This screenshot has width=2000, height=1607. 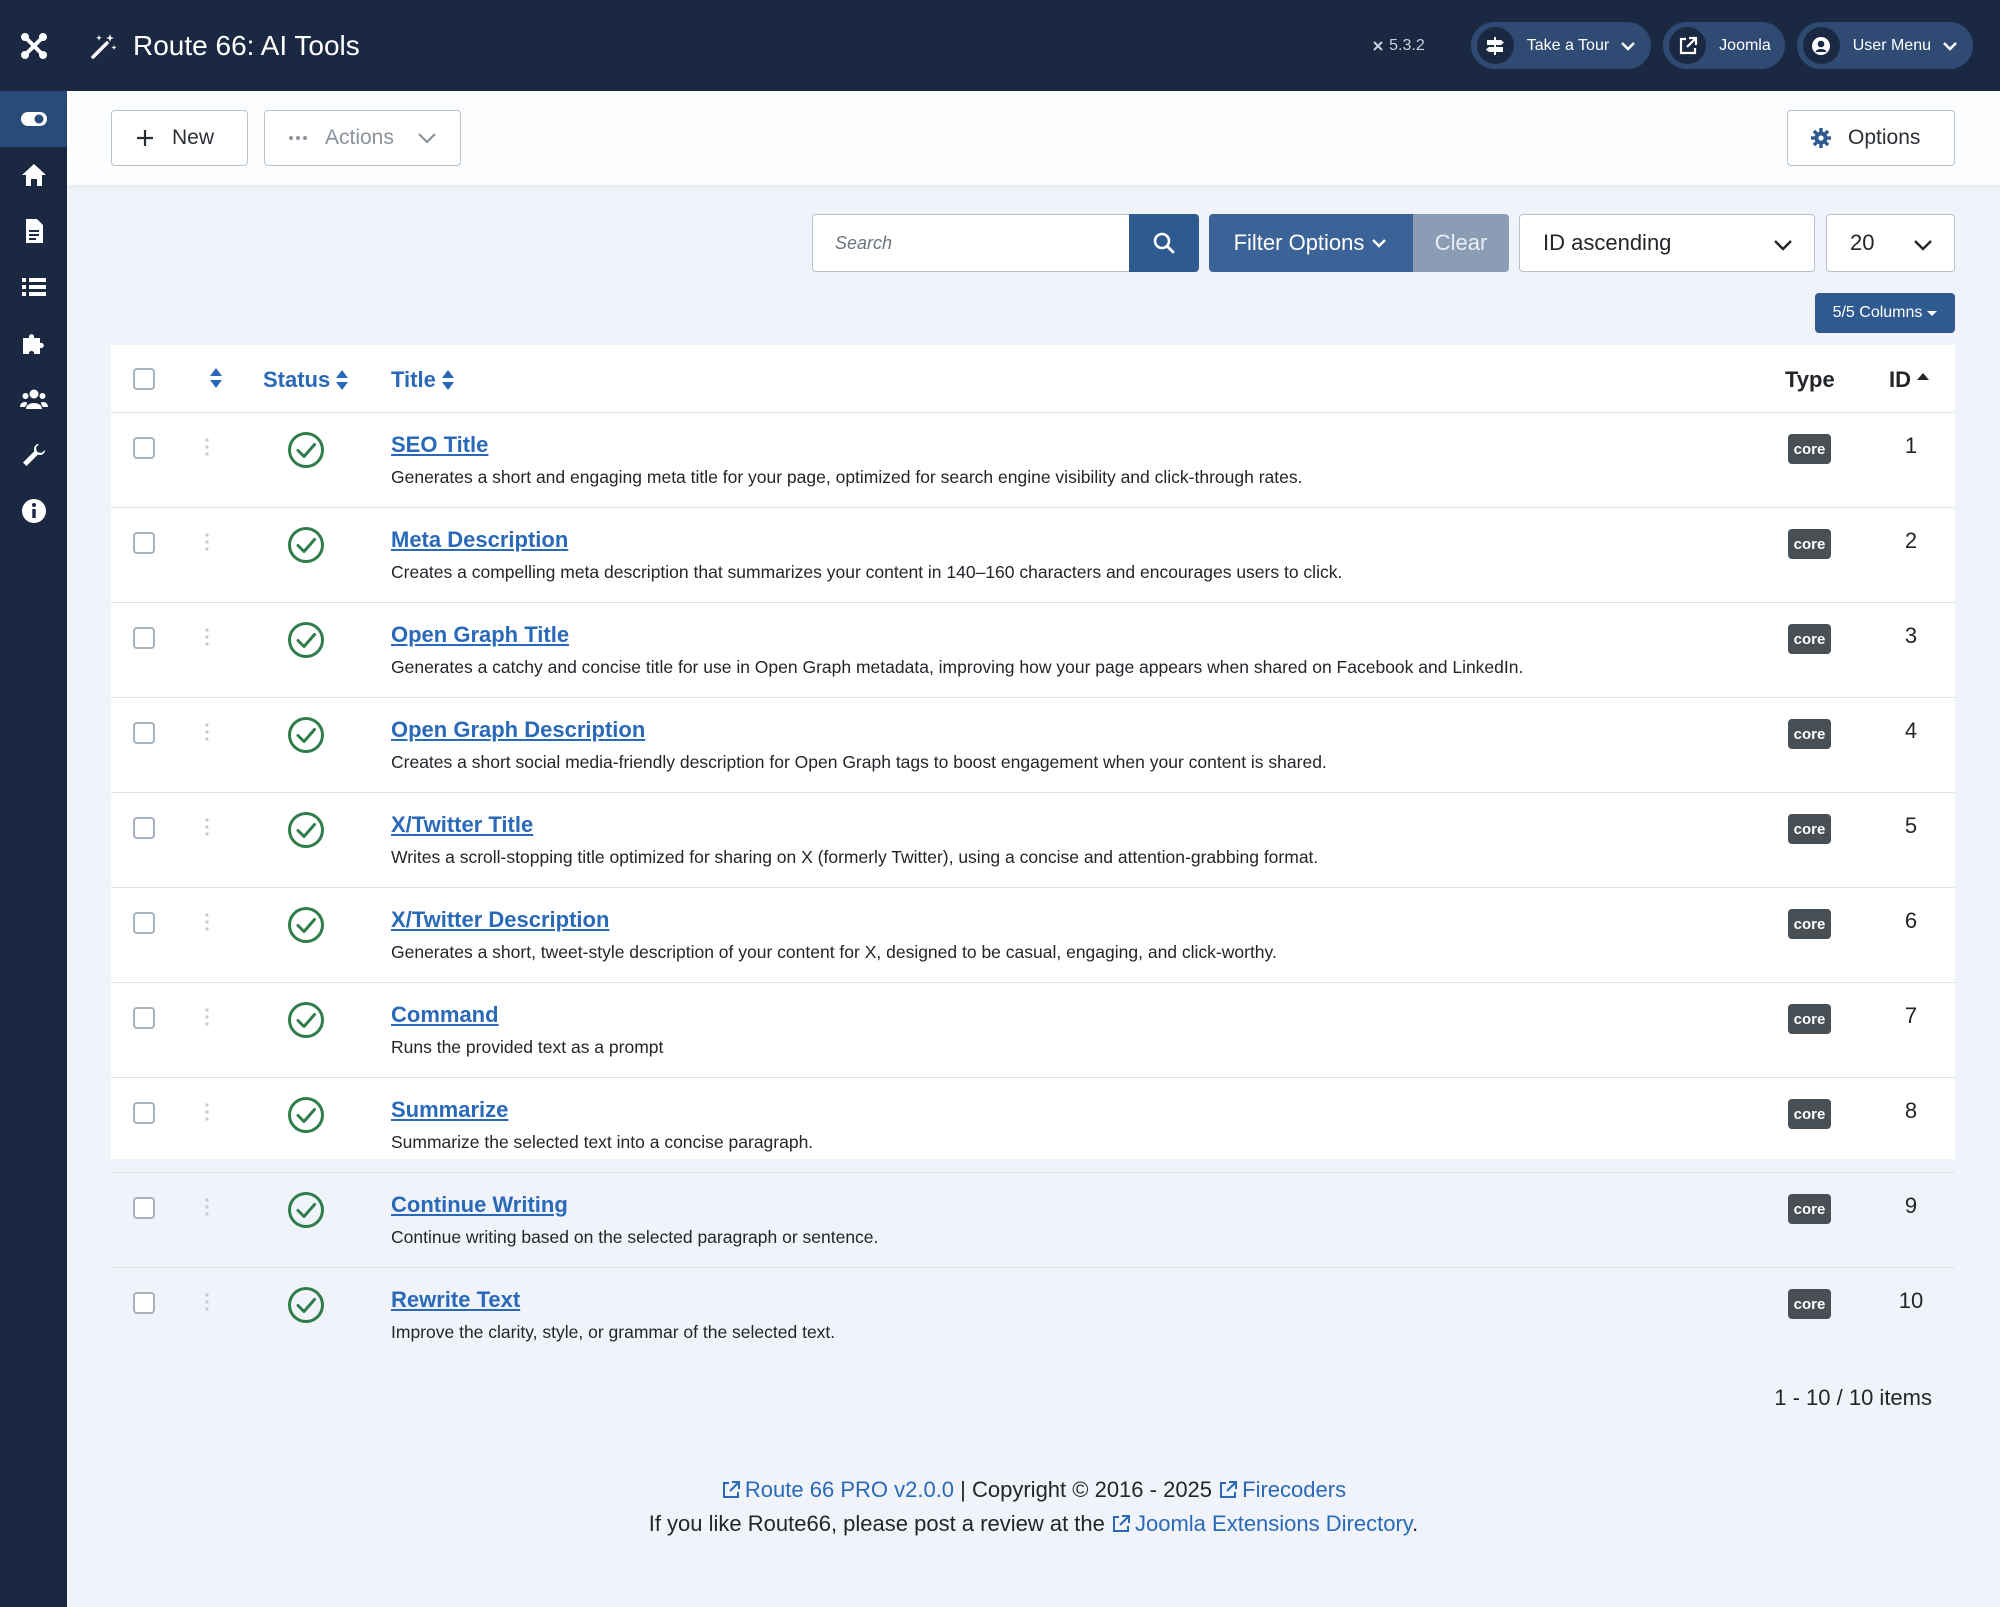 What do you see at coordinates (971, 243) in the screenshot?
I see `search-input` at bounding box center [971, 243].